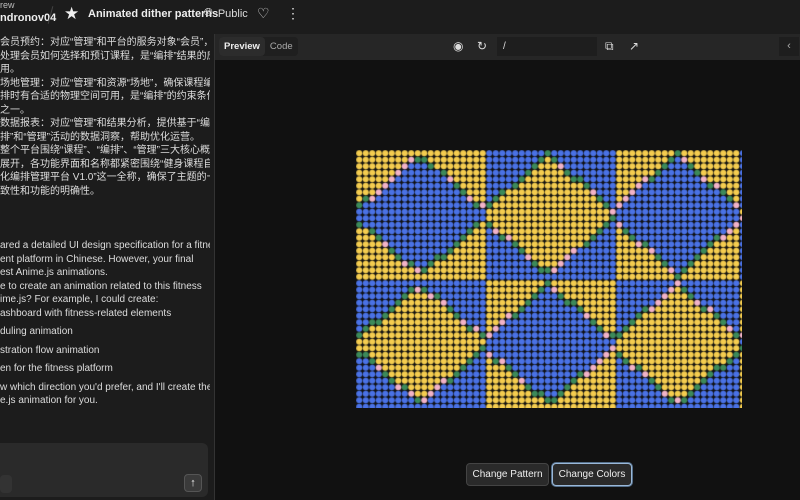 The height and width of the screenshot is (500, 800). What do you see at coordinates (232, 13) in the screenshot?
I see `visibility-label: Public` at bounding box center [232, 13].